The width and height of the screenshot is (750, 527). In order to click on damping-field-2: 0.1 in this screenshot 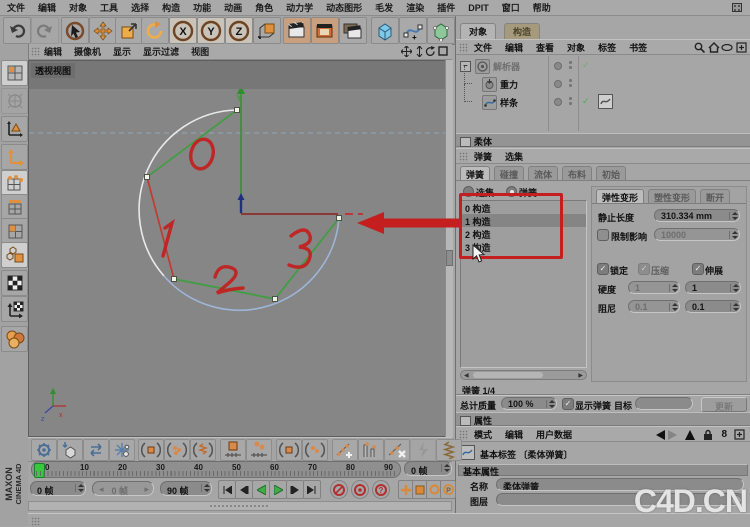, I will do `click(713, 306)`.